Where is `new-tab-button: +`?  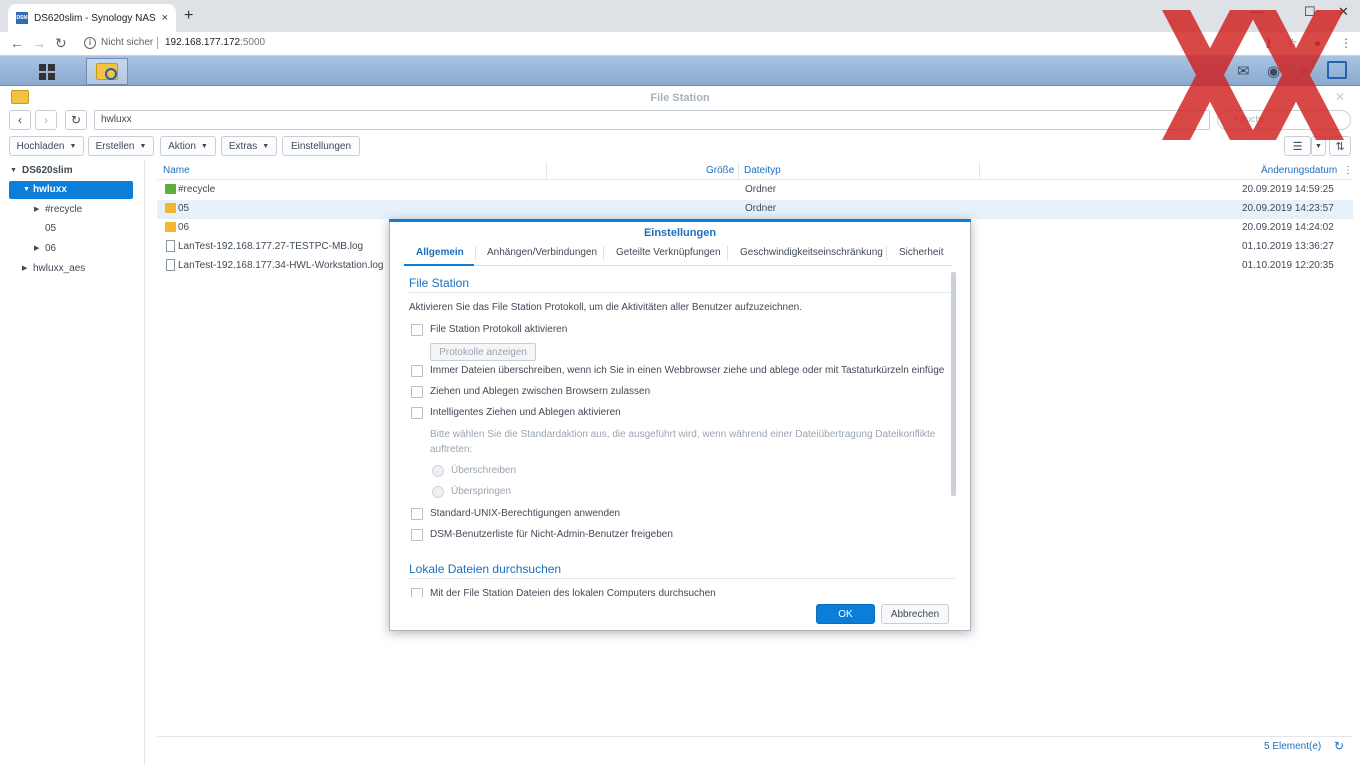
new-tab-button: + is located at coordinates (188, 16).